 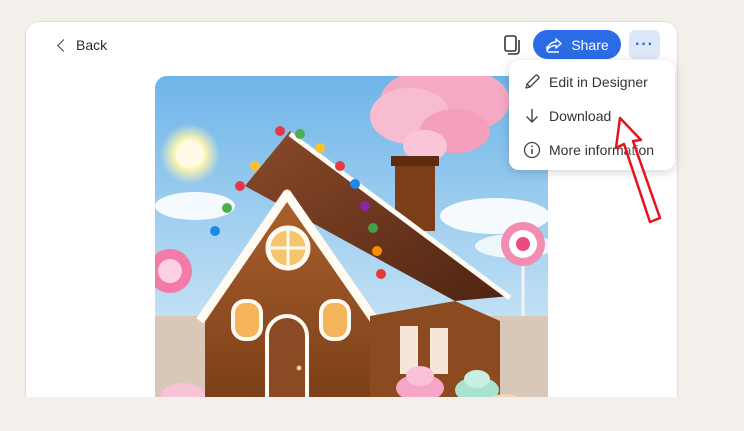 What do you see at coordinates (372, 414) in the screenshot?
I see `bottom-bar` at bounding box center [372, 414].